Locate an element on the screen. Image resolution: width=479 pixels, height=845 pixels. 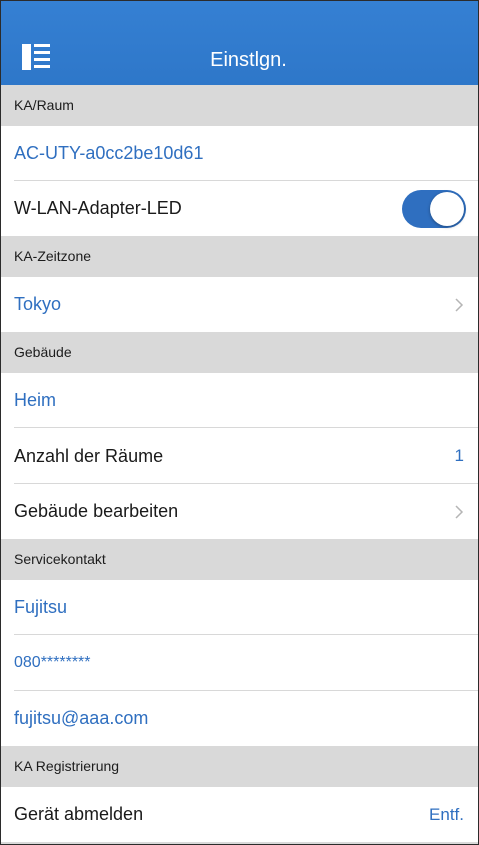
unregister-row: Gerät abmelden Entf. is located at coordinates (239, 814).